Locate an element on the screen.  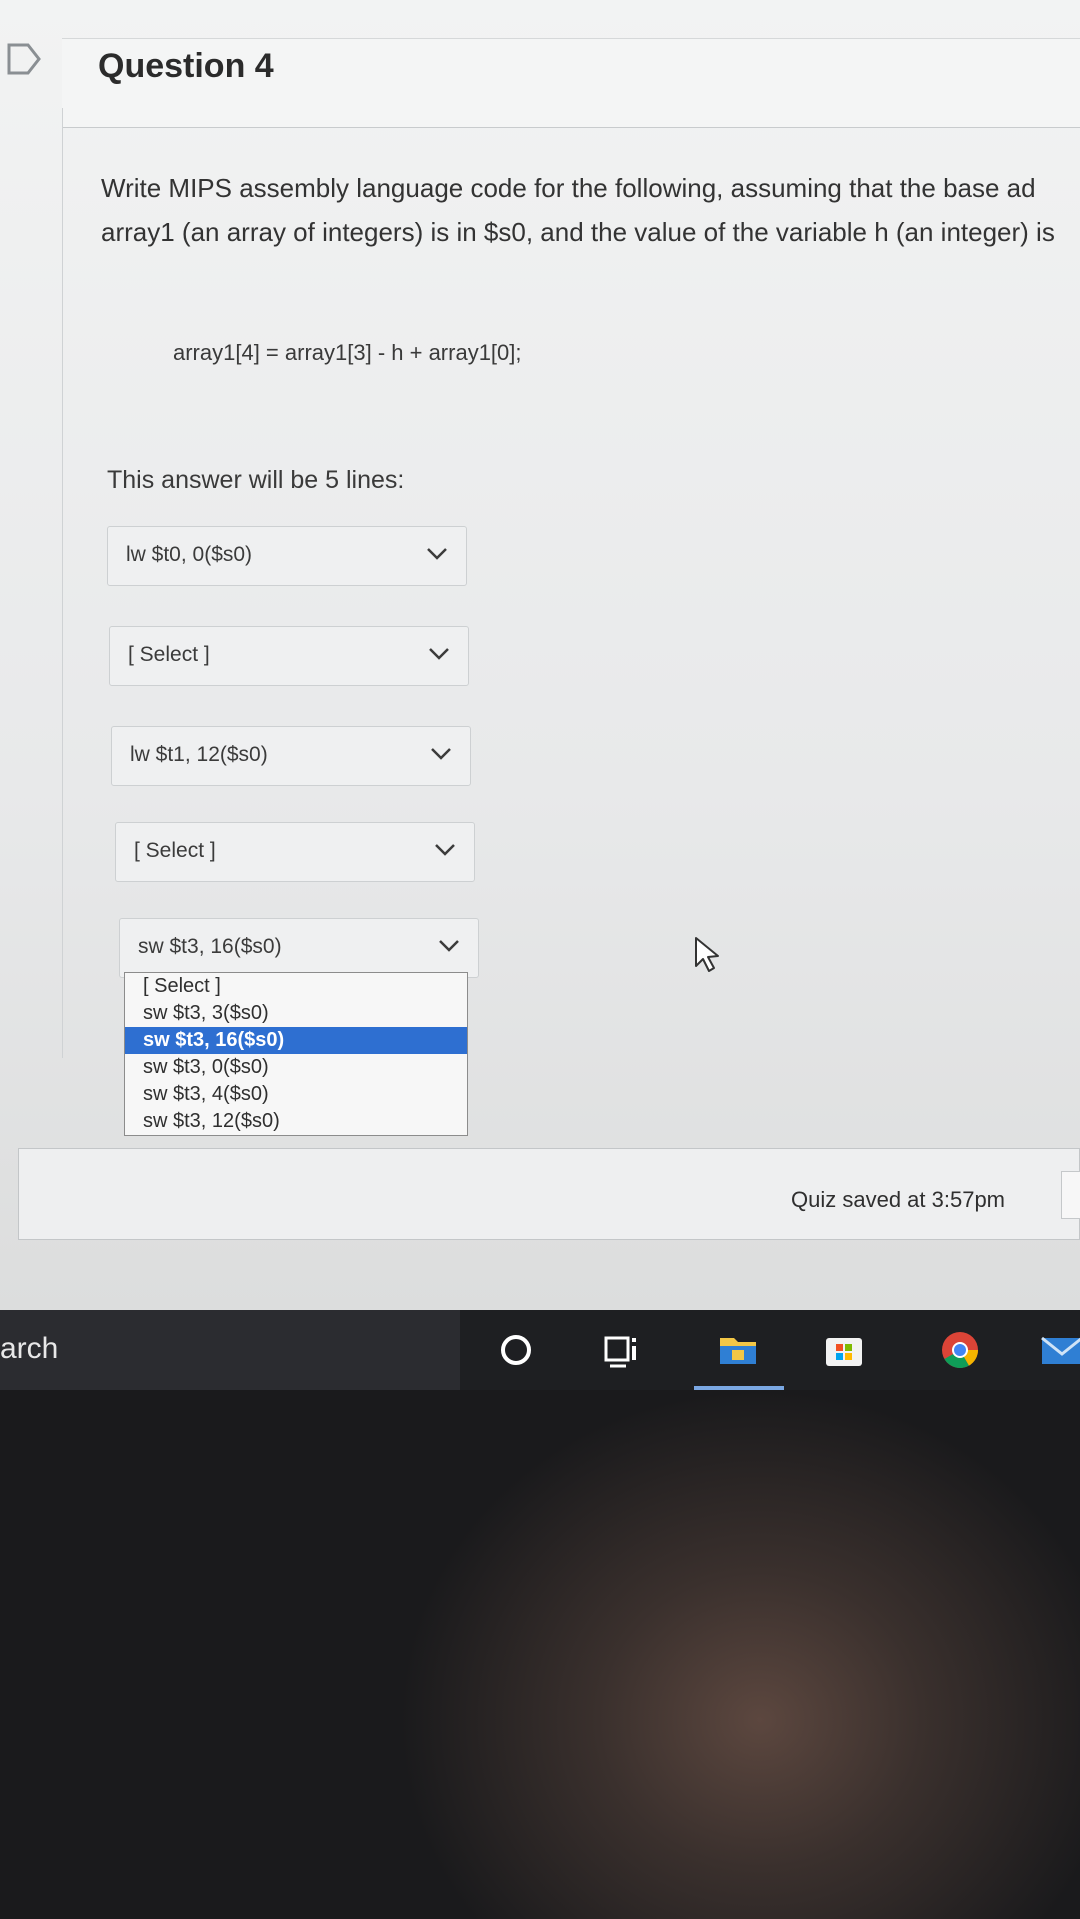
dropdown-option: sw $t3, 4($s0) is located at coordinates (296, 1094).